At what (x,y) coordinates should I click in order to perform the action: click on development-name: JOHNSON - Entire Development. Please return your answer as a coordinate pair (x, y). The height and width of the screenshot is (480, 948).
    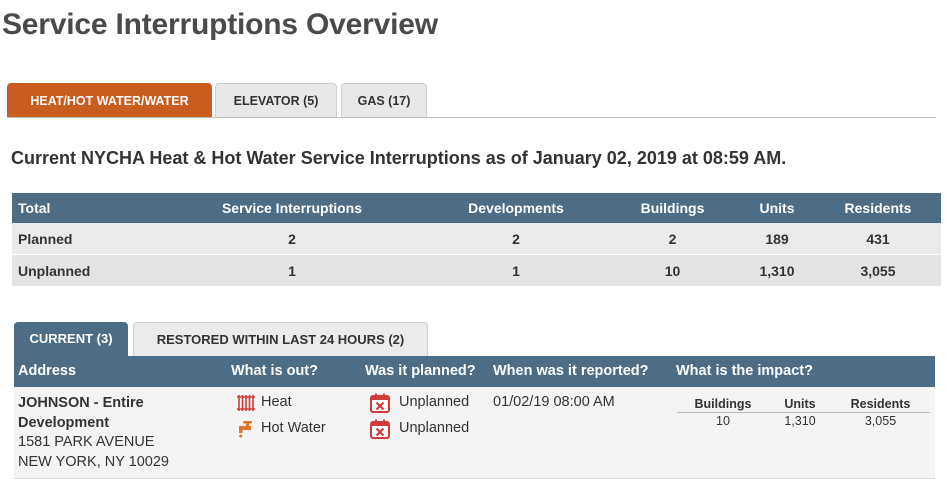
    Looking at the image, I should click on (118, 413).